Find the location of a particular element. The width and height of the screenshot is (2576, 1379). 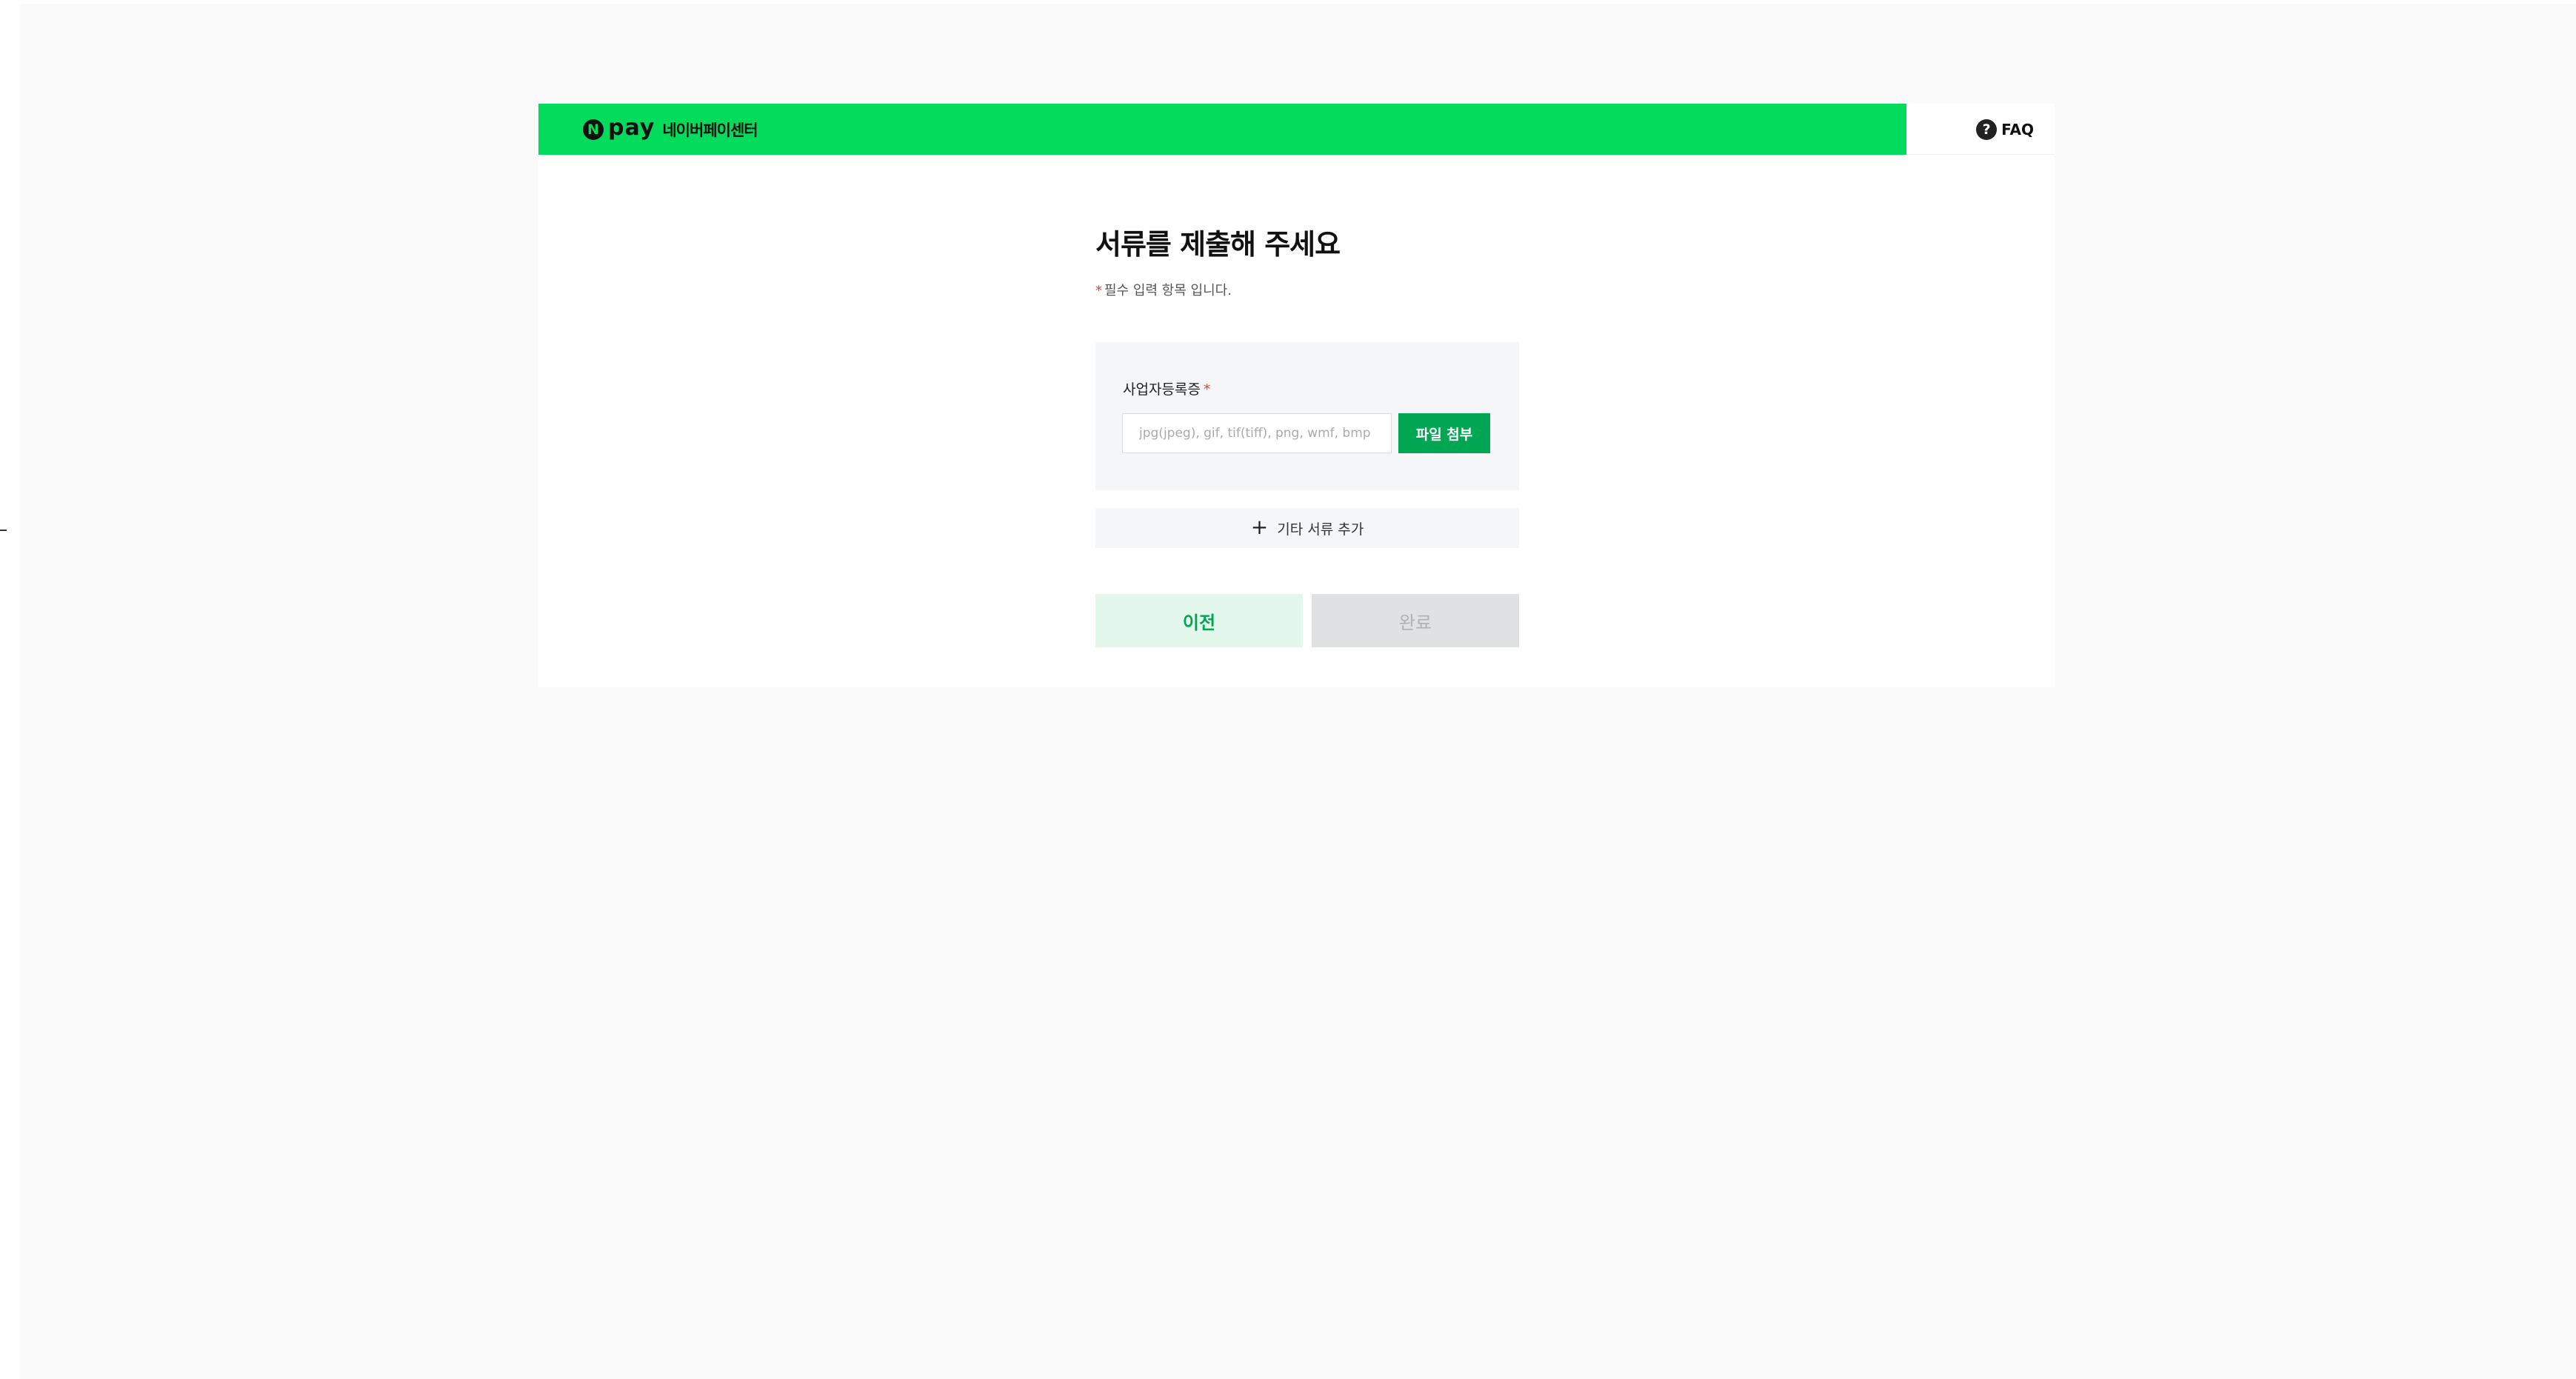

attach-file-button: 파일 첨부 is located at coordinates (1444, 433).